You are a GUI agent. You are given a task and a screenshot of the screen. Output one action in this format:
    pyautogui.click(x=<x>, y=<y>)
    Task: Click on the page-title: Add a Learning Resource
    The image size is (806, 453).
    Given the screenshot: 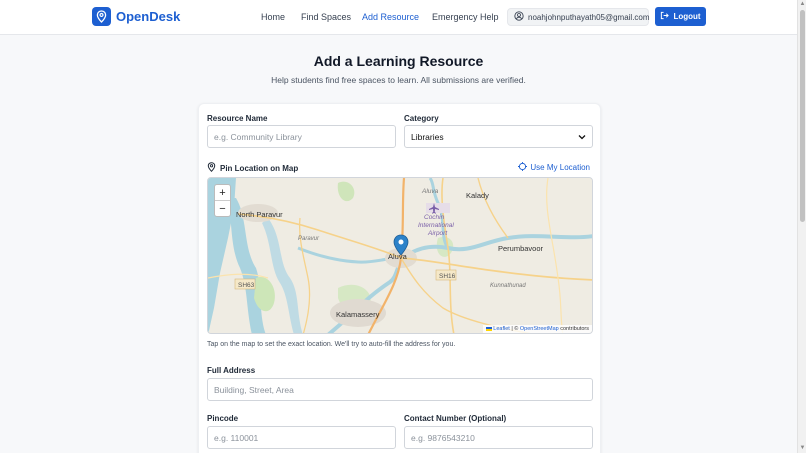 What is the action you would take?
    pyautogui.click(x=398, y=61)
    